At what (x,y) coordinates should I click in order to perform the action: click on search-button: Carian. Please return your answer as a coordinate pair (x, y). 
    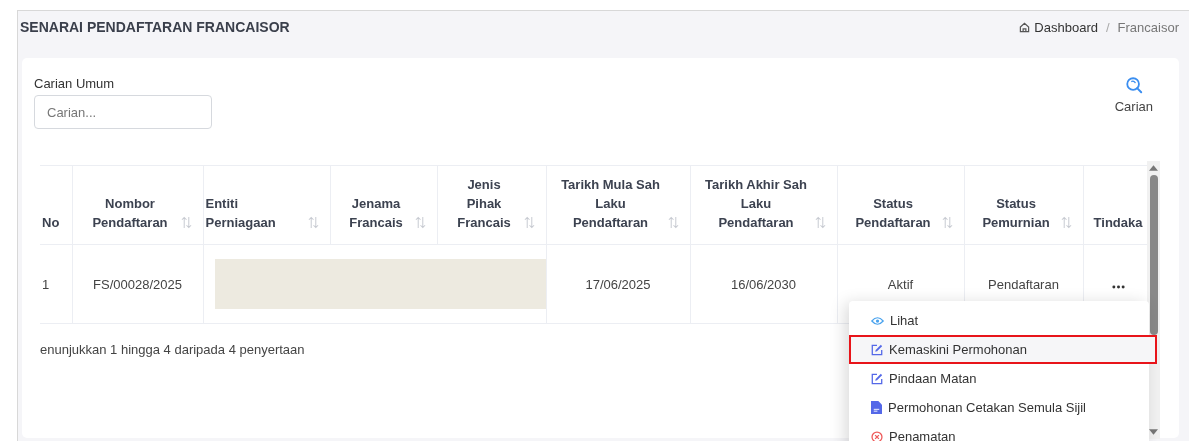
    Looking at the image, I should click on (1133, 96).